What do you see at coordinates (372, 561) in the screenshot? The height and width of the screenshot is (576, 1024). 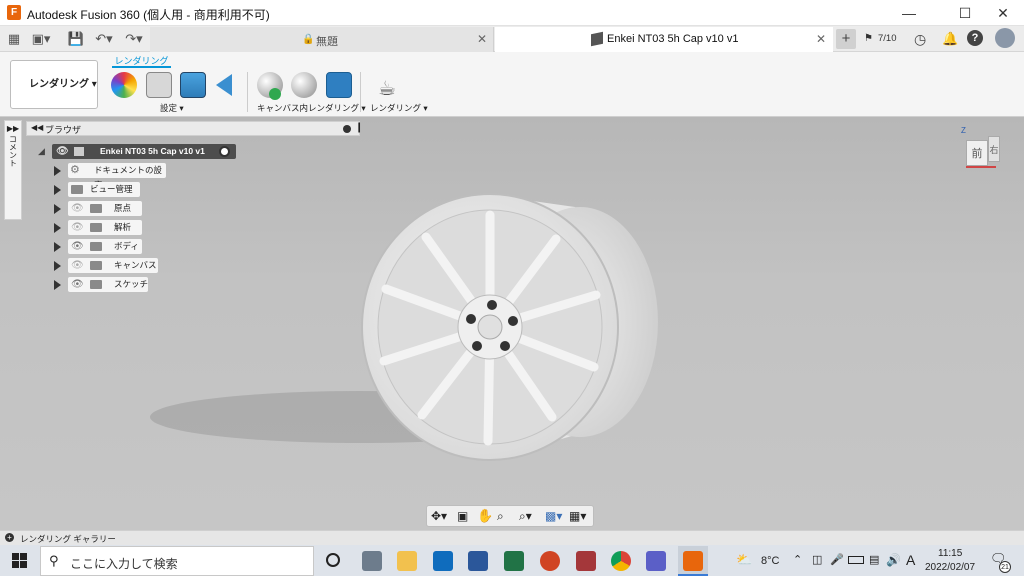 I see `task-view-icon` at bounding box center [372, 561].